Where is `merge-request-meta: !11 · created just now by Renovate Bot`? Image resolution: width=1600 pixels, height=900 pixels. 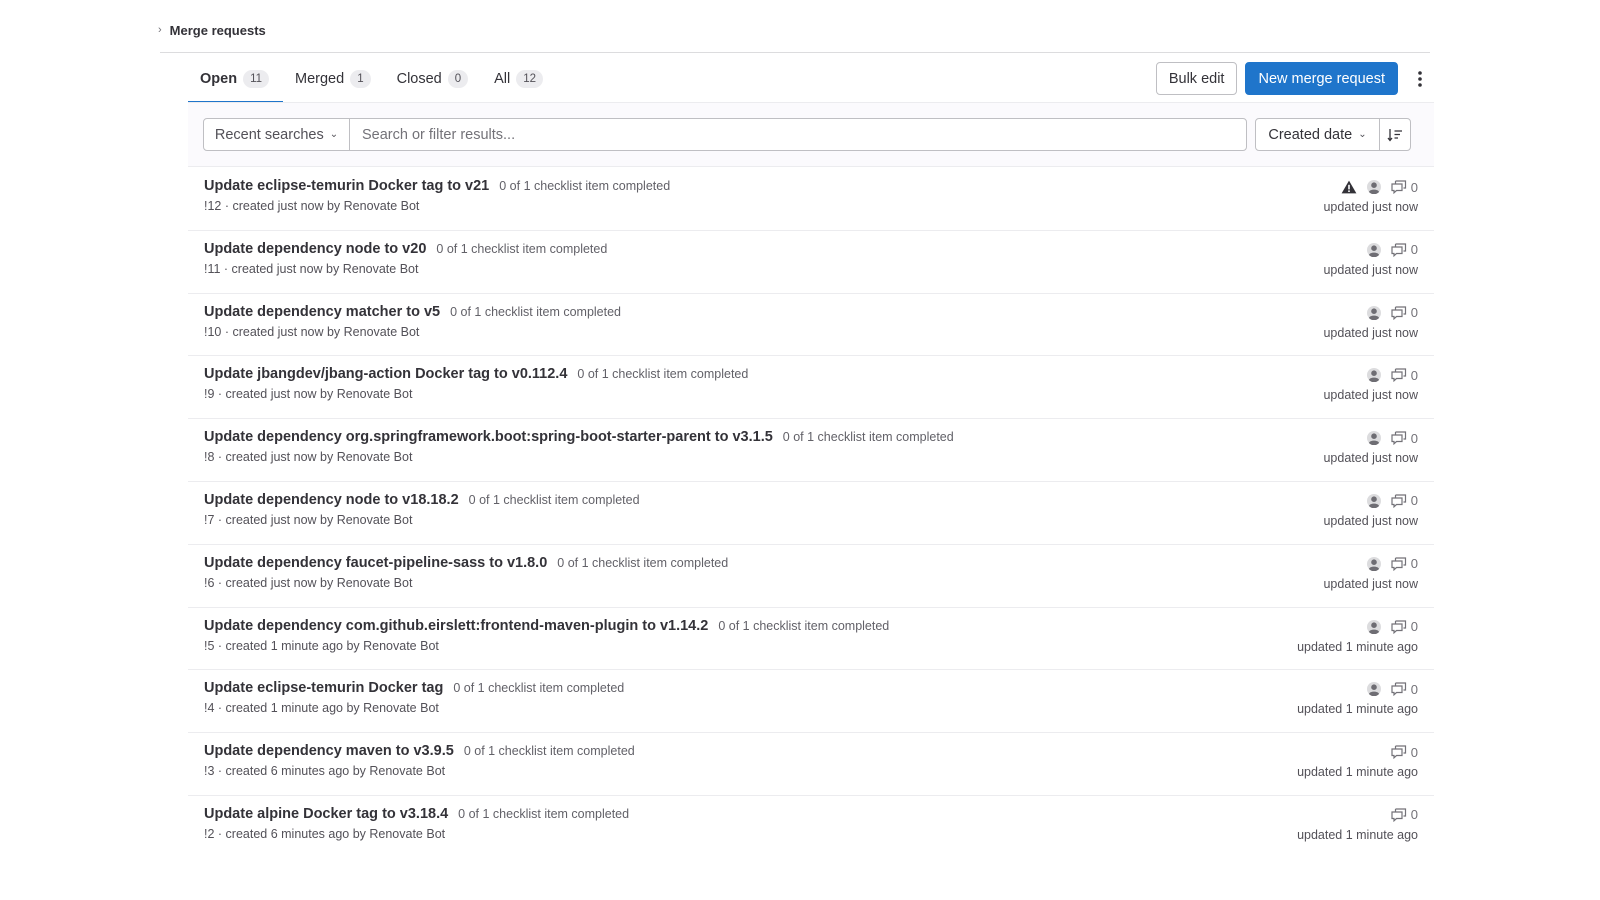 merge-request-meta: !11 · created just now by Renovate Bot is located at coordinates (311, 268).